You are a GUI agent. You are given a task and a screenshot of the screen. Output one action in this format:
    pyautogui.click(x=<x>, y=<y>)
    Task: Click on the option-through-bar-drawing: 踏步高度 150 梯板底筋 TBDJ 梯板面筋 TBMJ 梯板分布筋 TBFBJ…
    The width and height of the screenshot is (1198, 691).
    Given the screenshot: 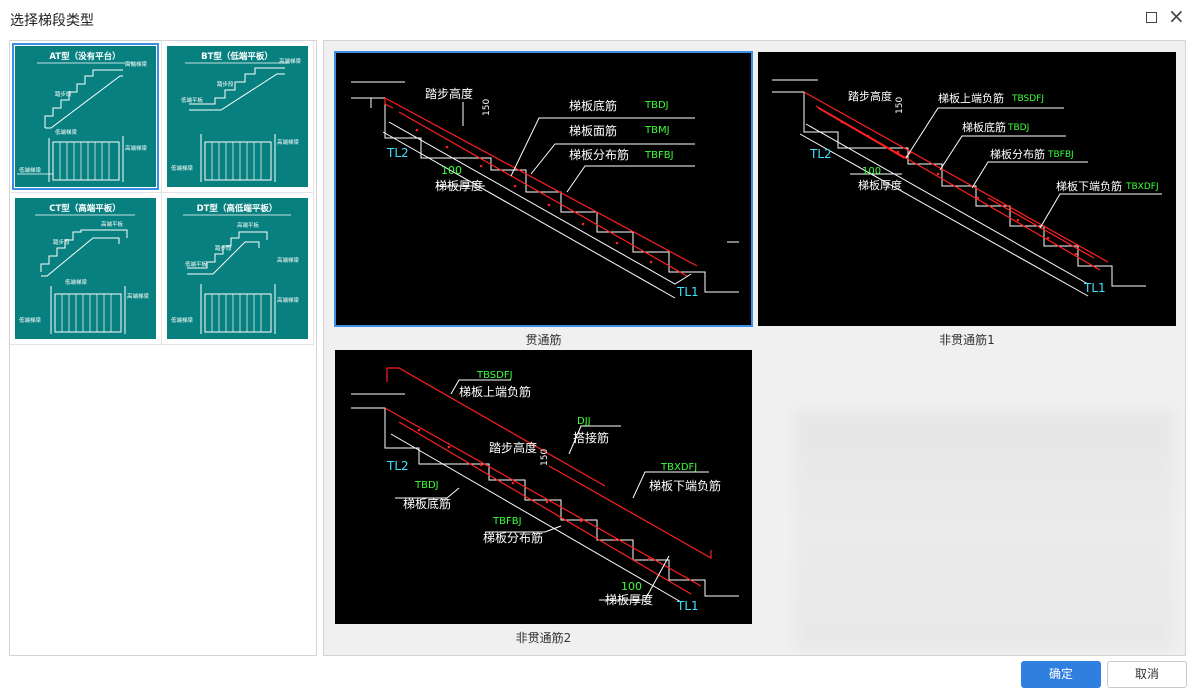 What is the action you would take?
    pyautogui.click(x=543, y=189)
    